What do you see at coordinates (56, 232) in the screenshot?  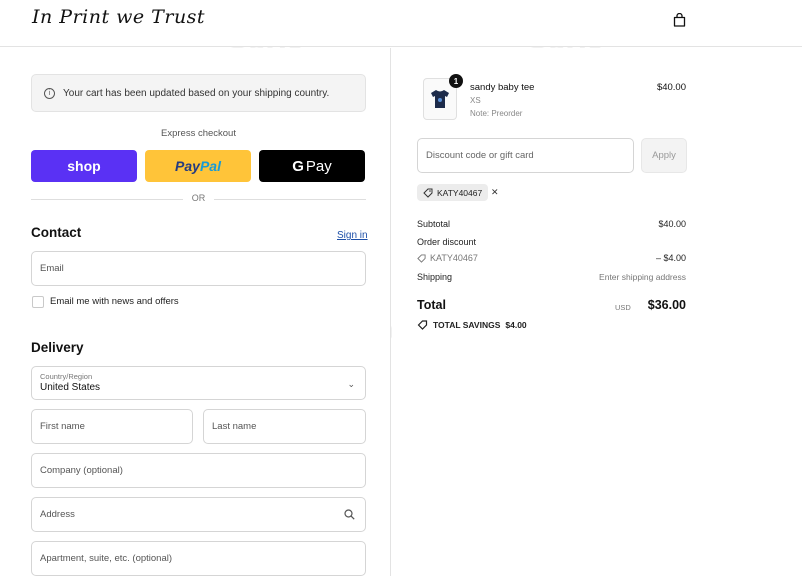 I see `contact-title: Contact` at bounding box center [56, 232].